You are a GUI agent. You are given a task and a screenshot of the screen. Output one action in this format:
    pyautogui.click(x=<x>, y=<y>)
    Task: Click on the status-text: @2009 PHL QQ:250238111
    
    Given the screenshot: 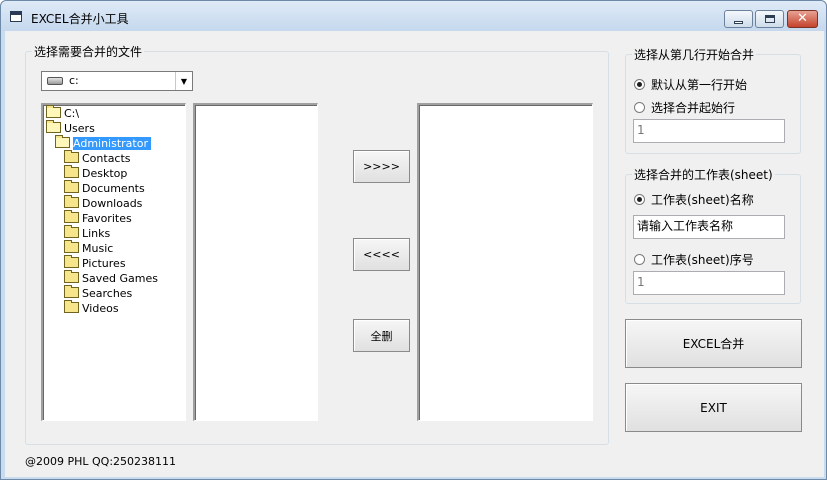 What is the action you would take?
    pyautogui.click(x=101, y=461)
    